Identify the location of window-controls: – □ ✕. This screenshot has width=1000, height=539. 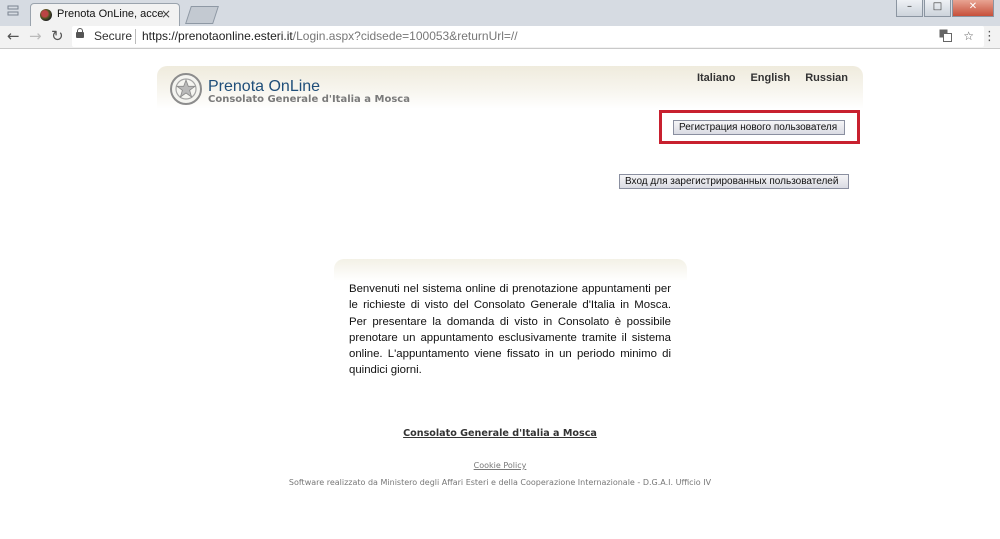
(944, 9).